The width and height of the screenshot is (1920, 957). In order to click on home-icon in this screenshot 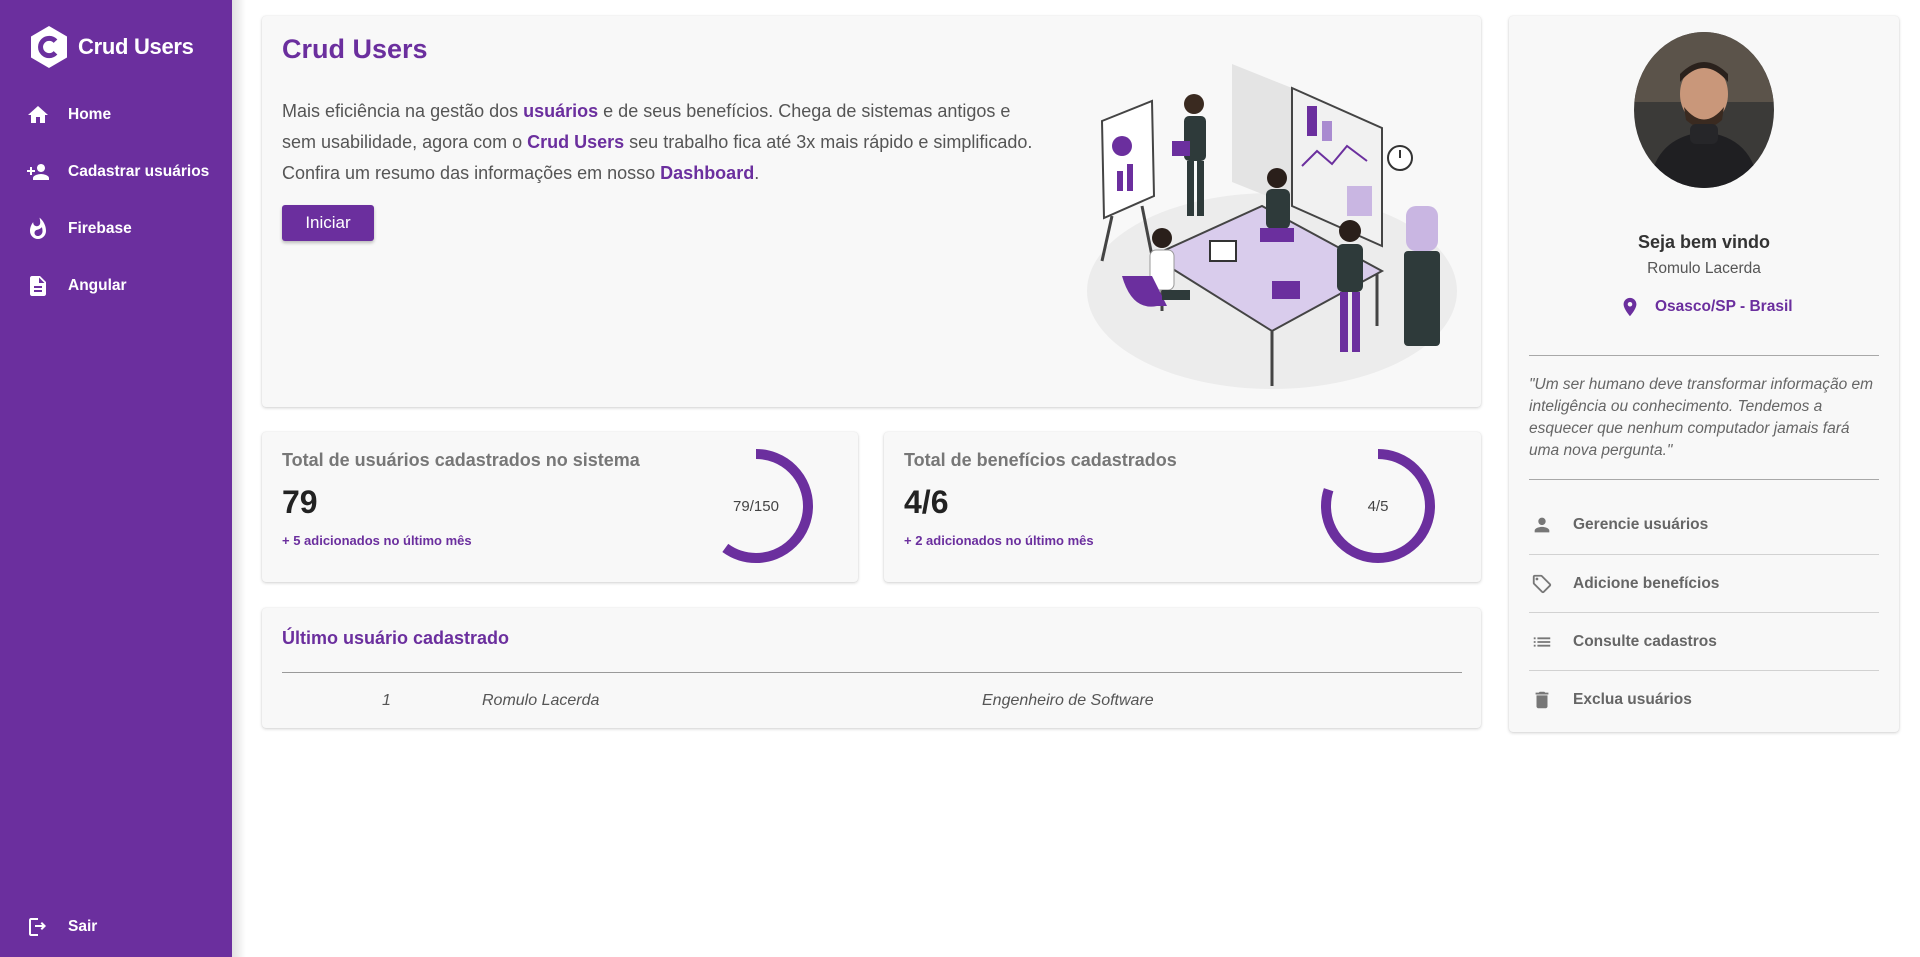, I will do `click(38, 114)`.